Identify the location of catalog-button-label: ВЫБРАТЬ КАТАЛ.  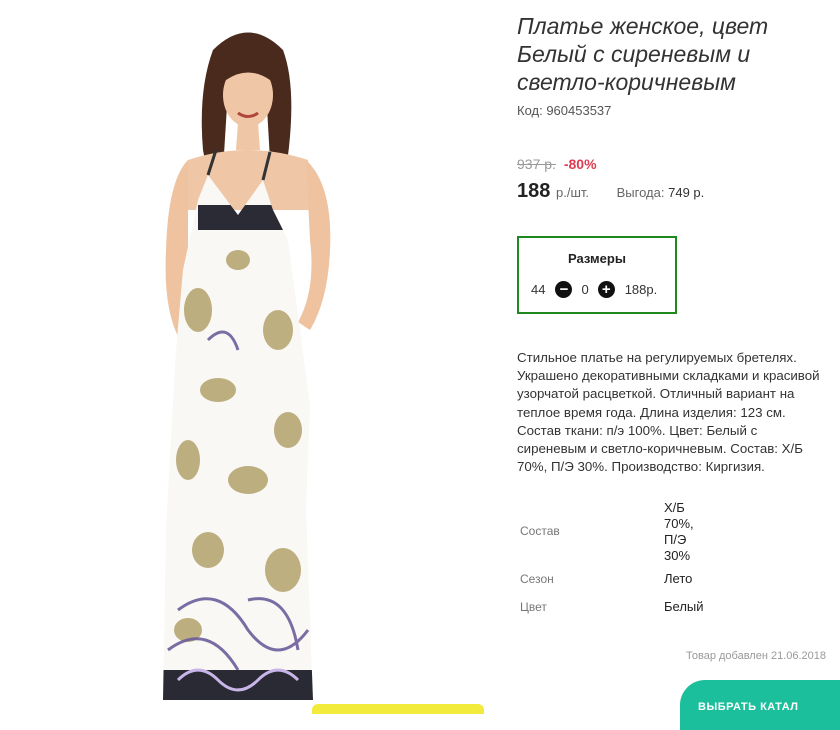
(748, 707).